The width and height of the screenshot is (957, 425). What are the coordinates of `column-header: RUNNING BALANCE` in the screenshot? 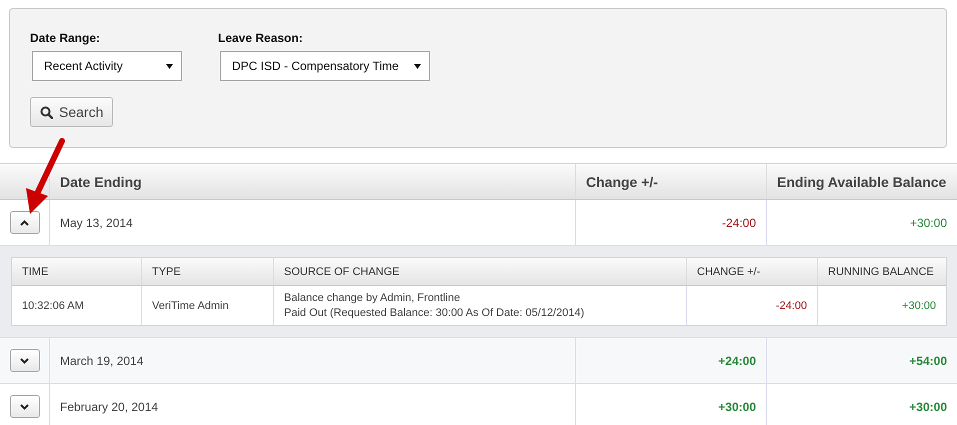 It's located at (881, 272).